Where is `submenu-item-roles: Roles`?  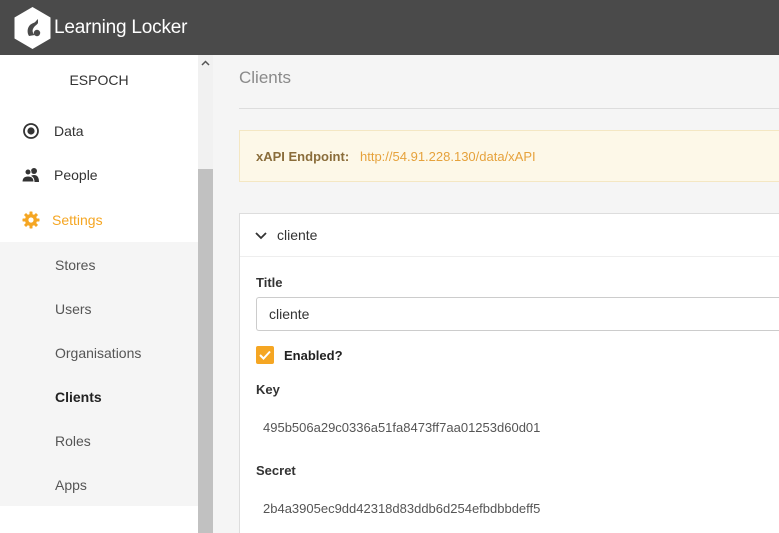
submenu-item-roles: Roles is located at coordinates (73, 441).